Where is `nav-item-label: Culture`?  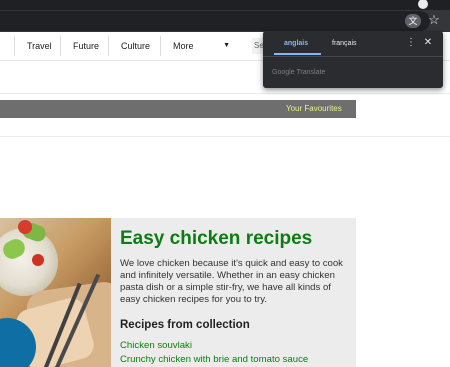 nav-item-label: Culture is located at coordinates (136, 46).